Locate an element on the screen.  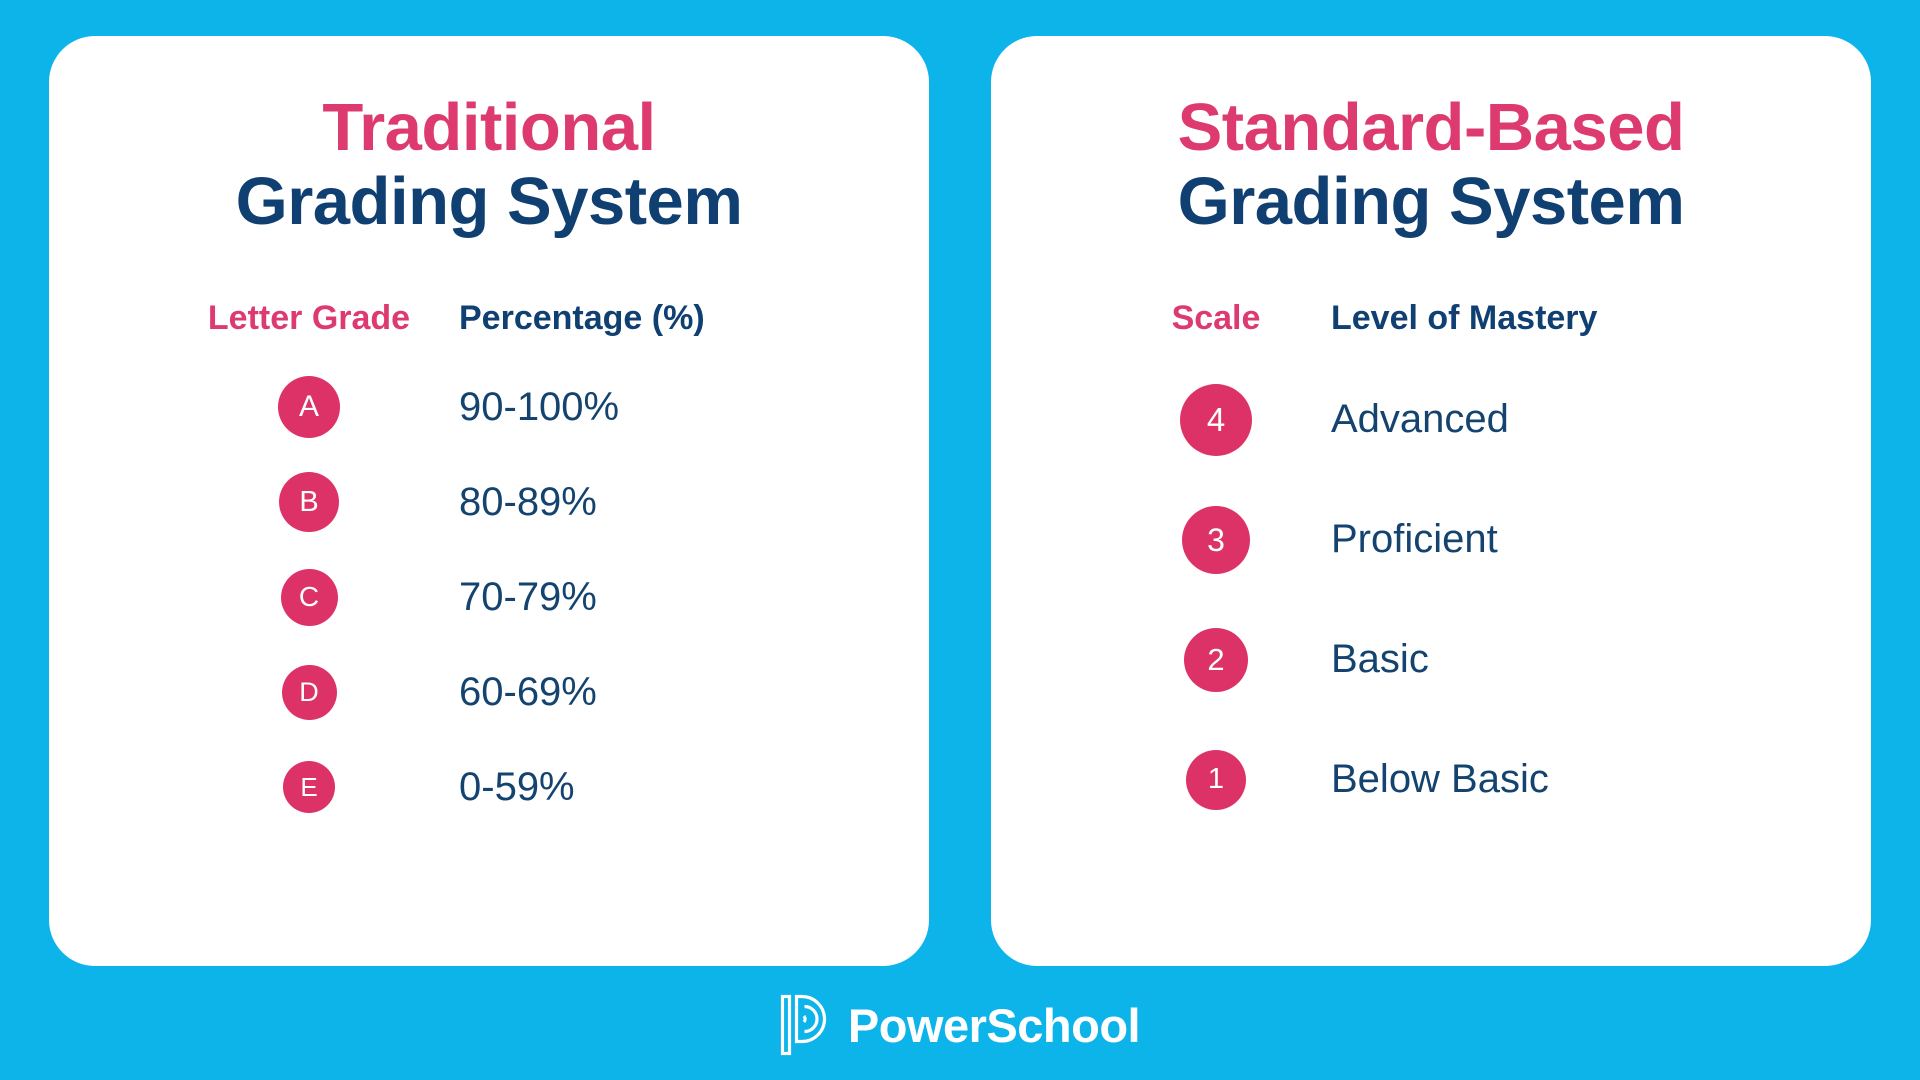
grade-badge-d: D is located at coordinates (309, 692).